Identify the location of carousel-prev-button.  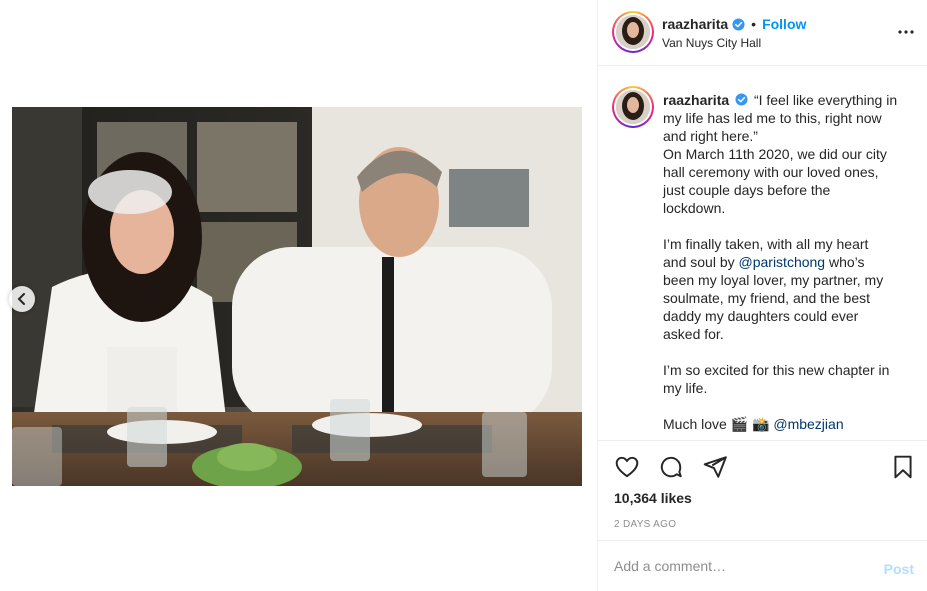
(22, 299).